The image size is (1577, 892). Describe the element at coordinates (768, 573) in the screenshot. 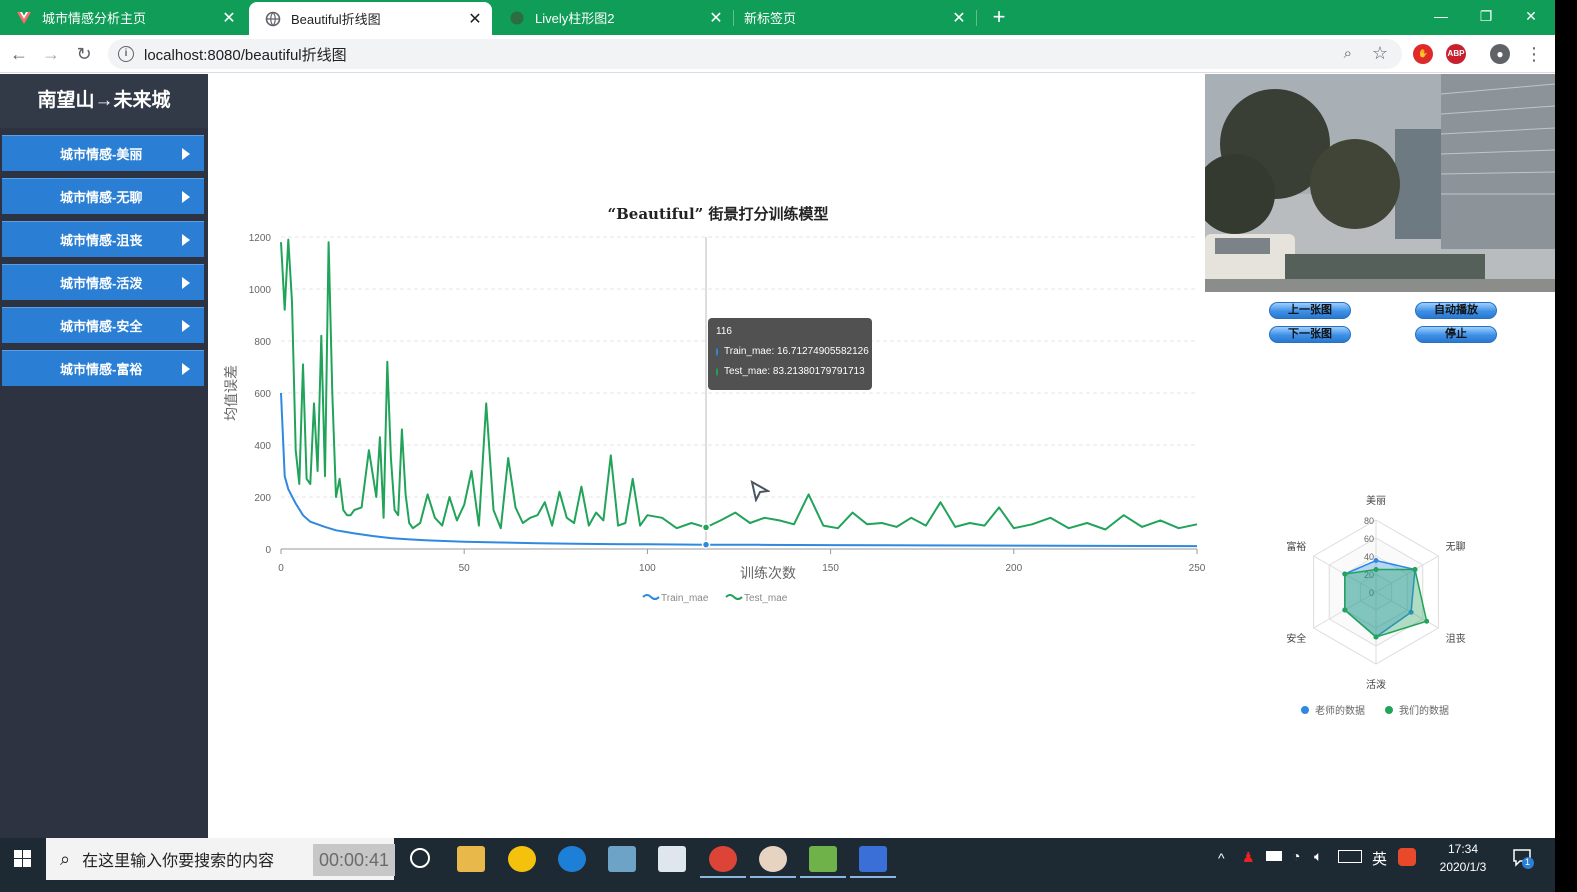

I see `x-axis-label: 训练次数` at that location.